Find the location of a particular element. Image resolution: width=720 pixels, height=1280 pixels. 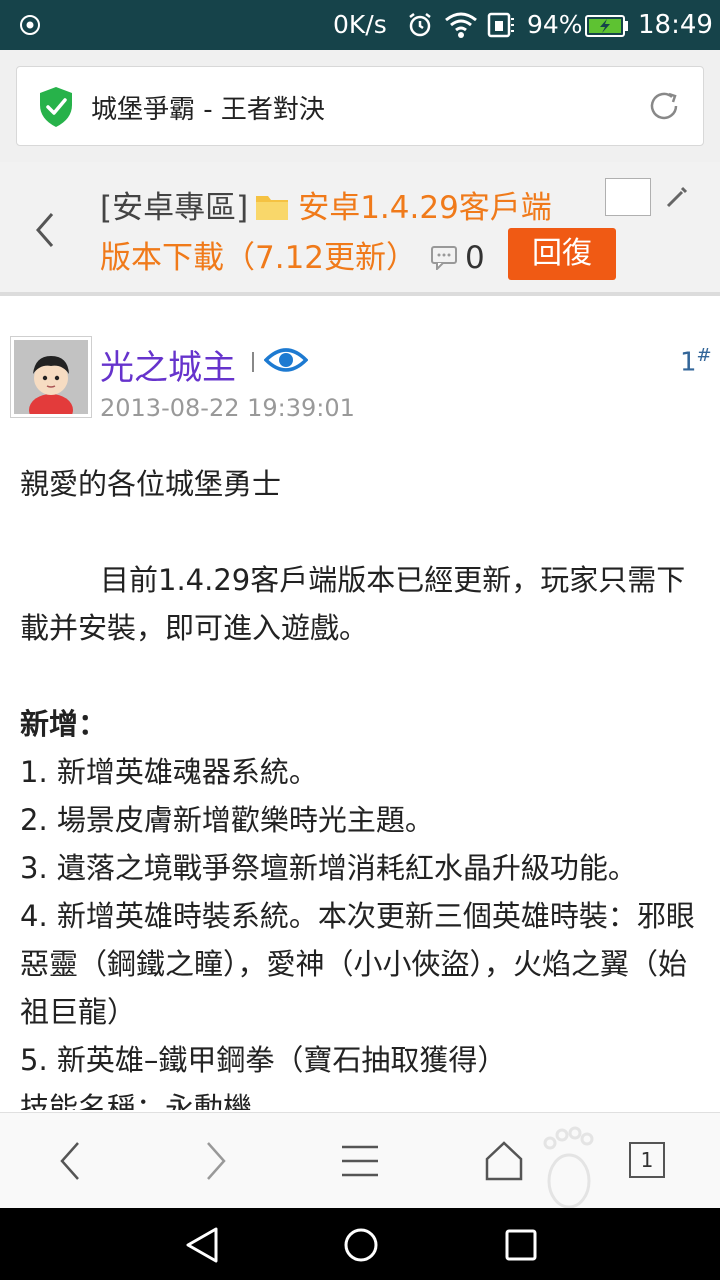

address-bar: 城堡爭霸 - 王者對決 is located at coordinates (360, 106).